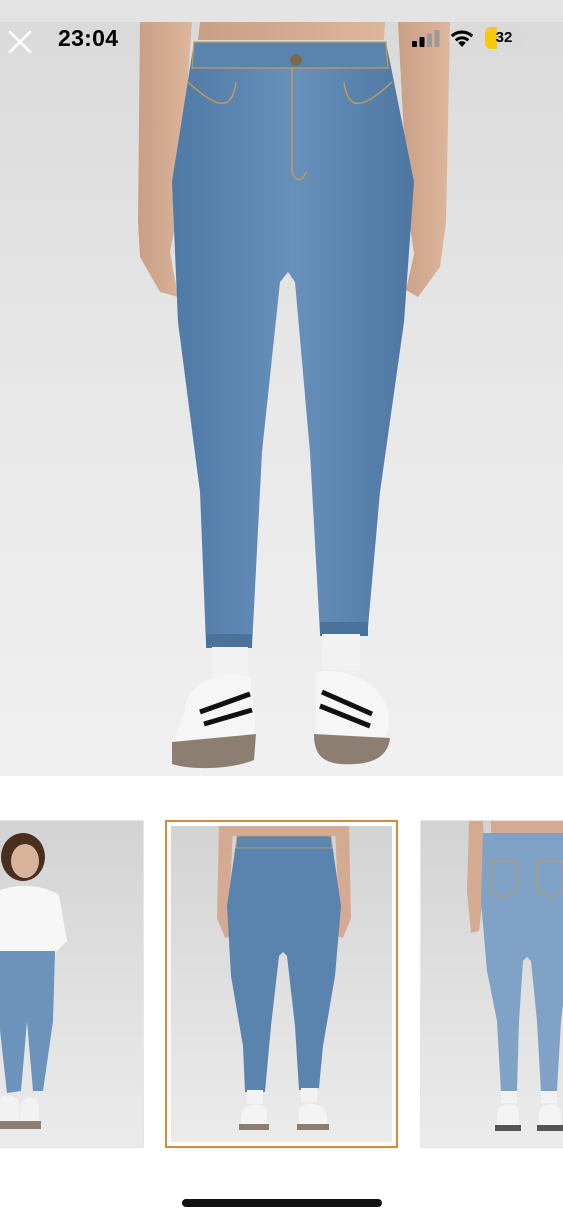  Describe the element at coordinates (515, 976) in the screenshot. I see `thumbnail-3-illustration` at that location.